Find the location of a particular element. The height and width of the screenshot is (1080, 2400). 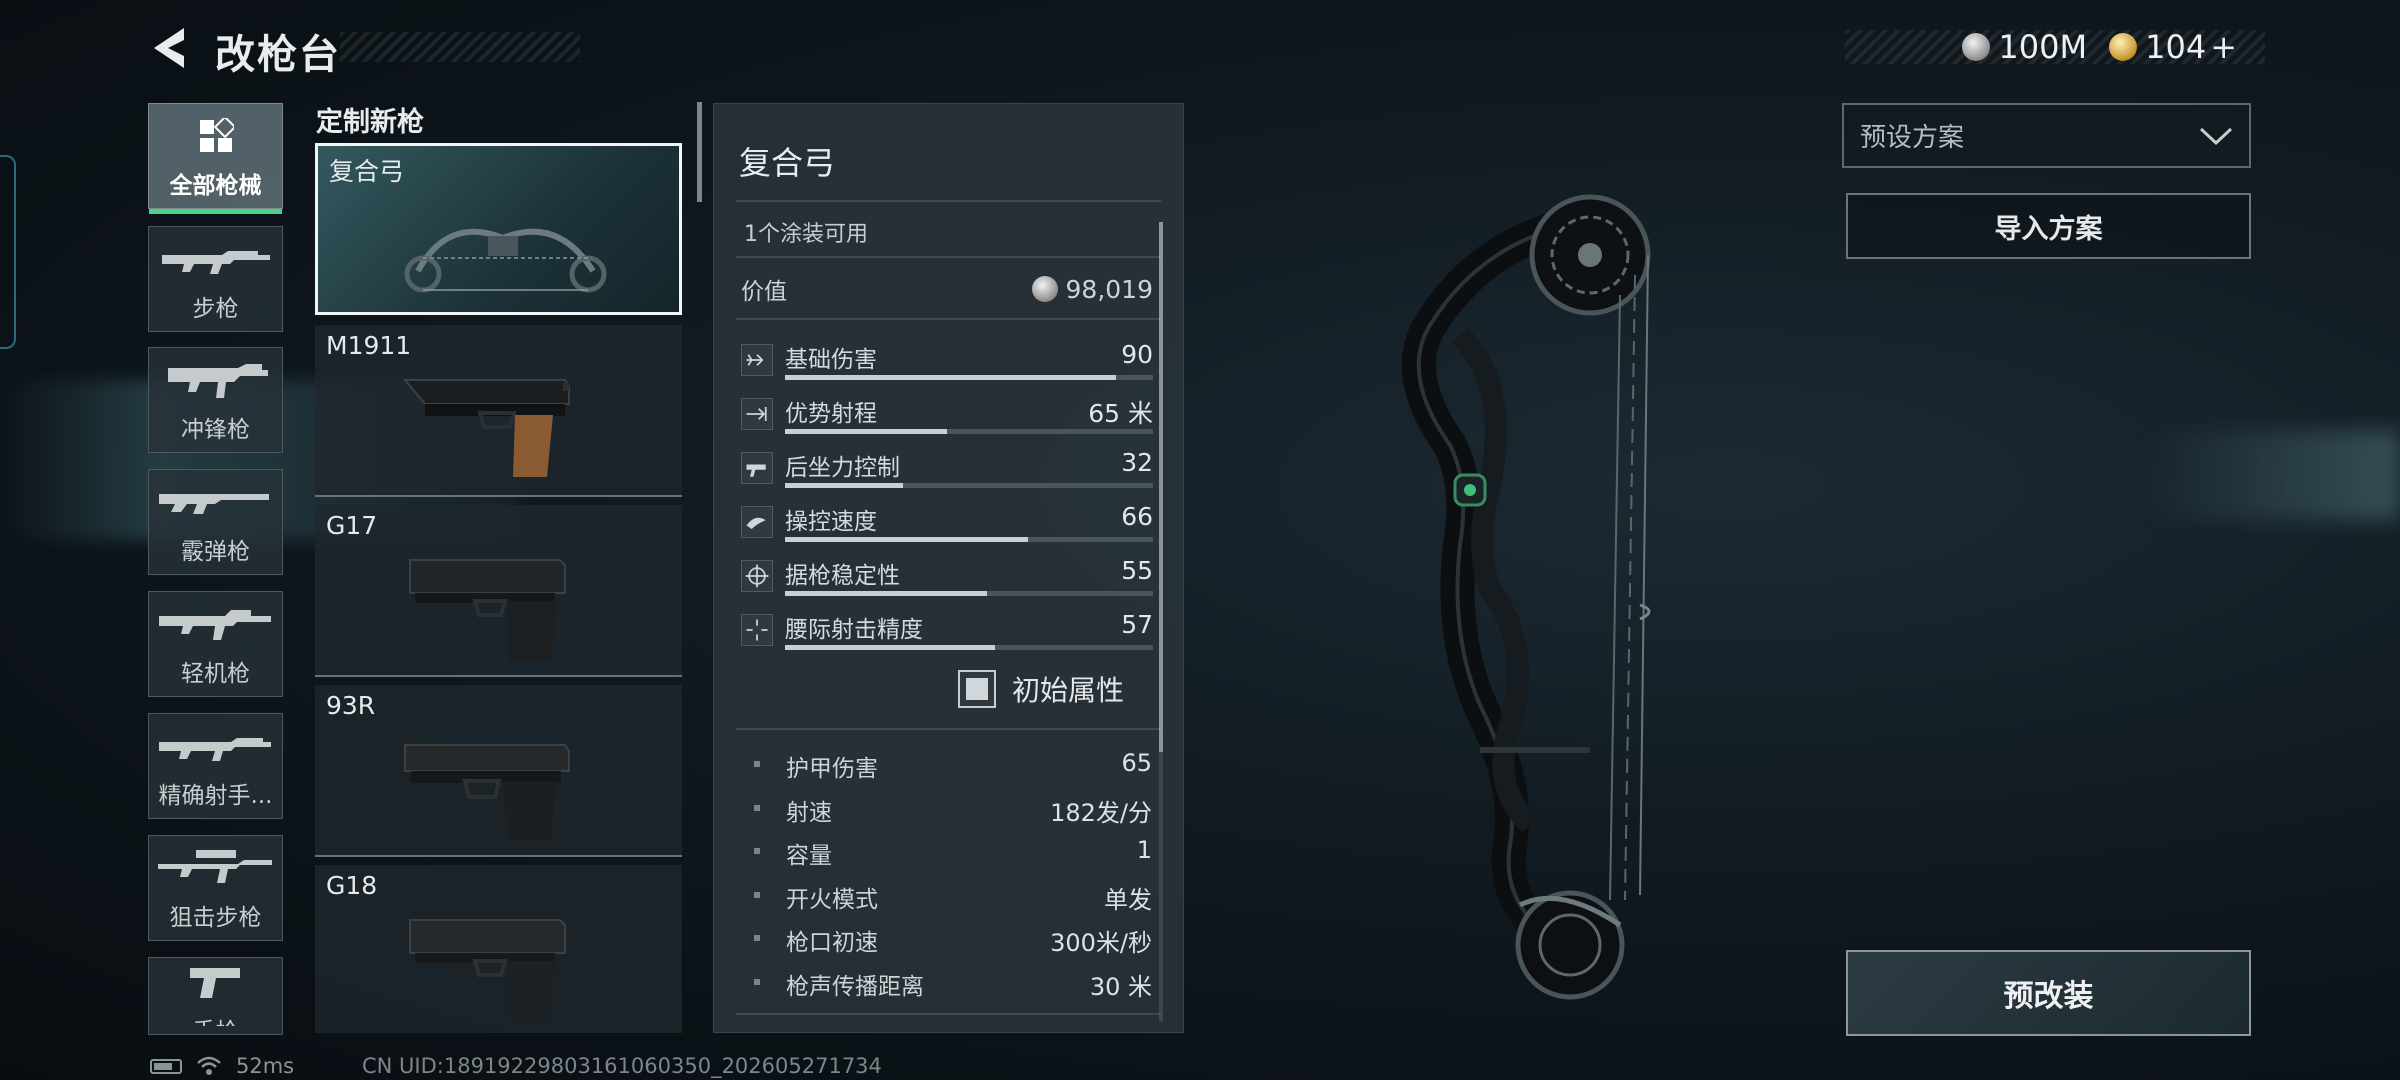

attribute-row: 枪口初速 300米/秒 is located at coordinates (953, 939).